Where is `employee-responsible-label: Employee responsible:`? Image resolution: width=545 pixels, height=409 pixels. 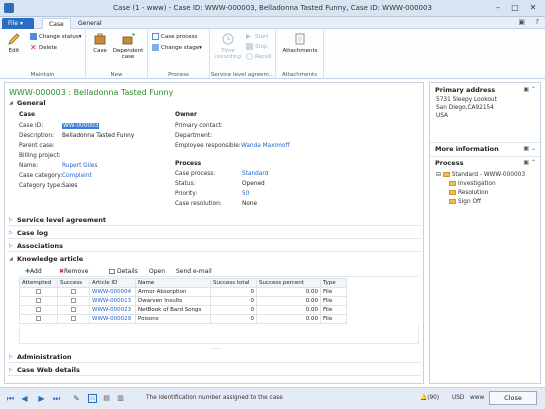 employee-responsible-label: Employee responsible: is located at coordinates (208, 146).